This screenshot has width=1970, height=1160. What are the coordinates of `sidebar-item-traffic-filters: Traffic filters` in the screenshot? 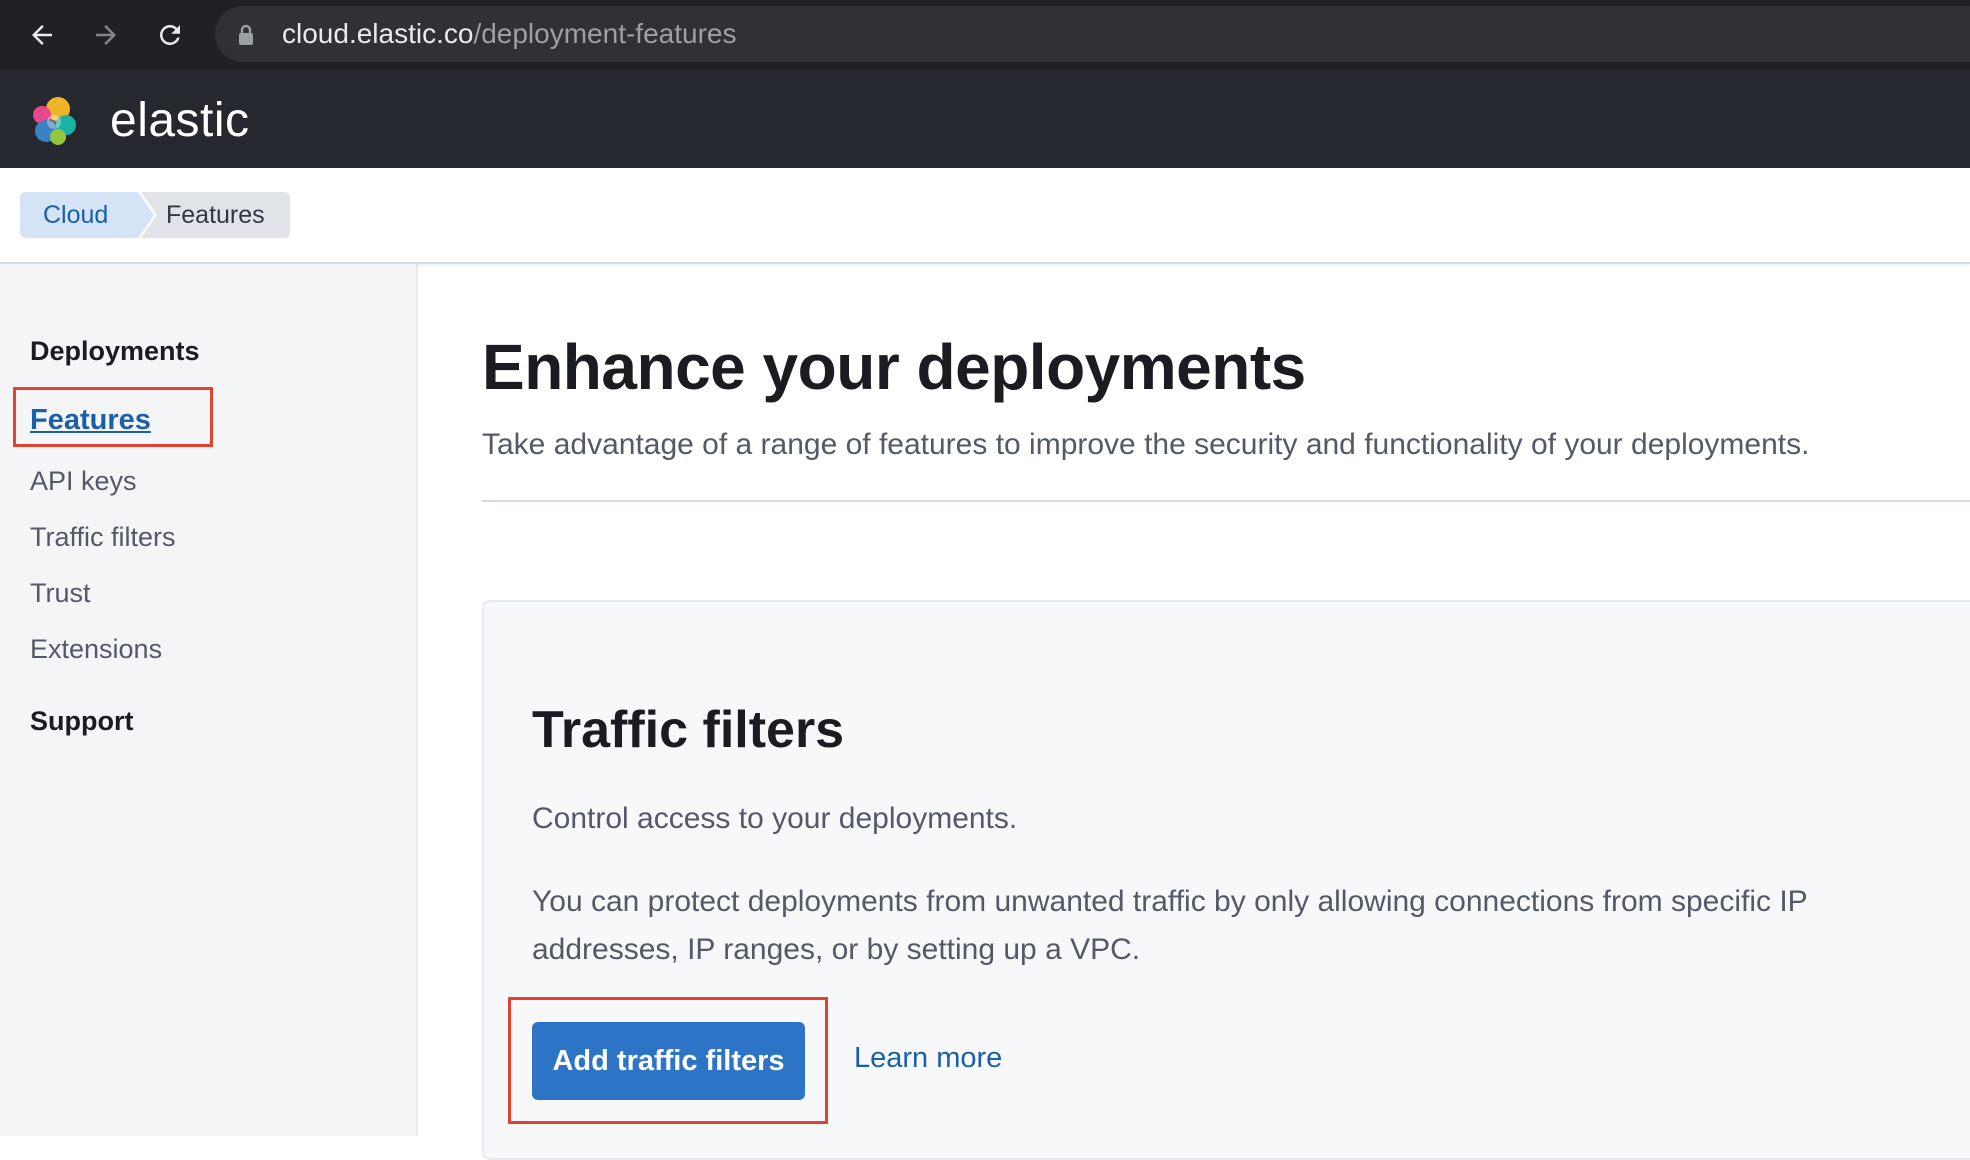 It's located at (103, 537).